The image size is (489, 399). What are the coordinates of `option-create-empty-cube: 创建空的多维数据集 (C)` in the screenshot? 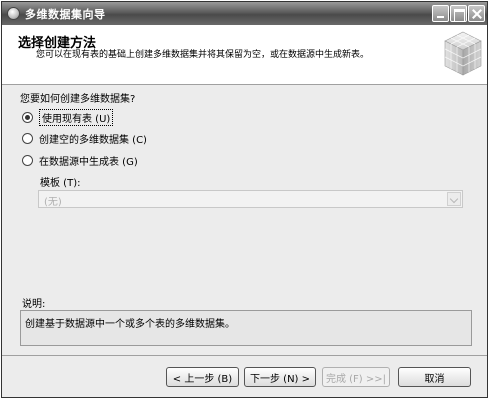 It's located at (84, 138).